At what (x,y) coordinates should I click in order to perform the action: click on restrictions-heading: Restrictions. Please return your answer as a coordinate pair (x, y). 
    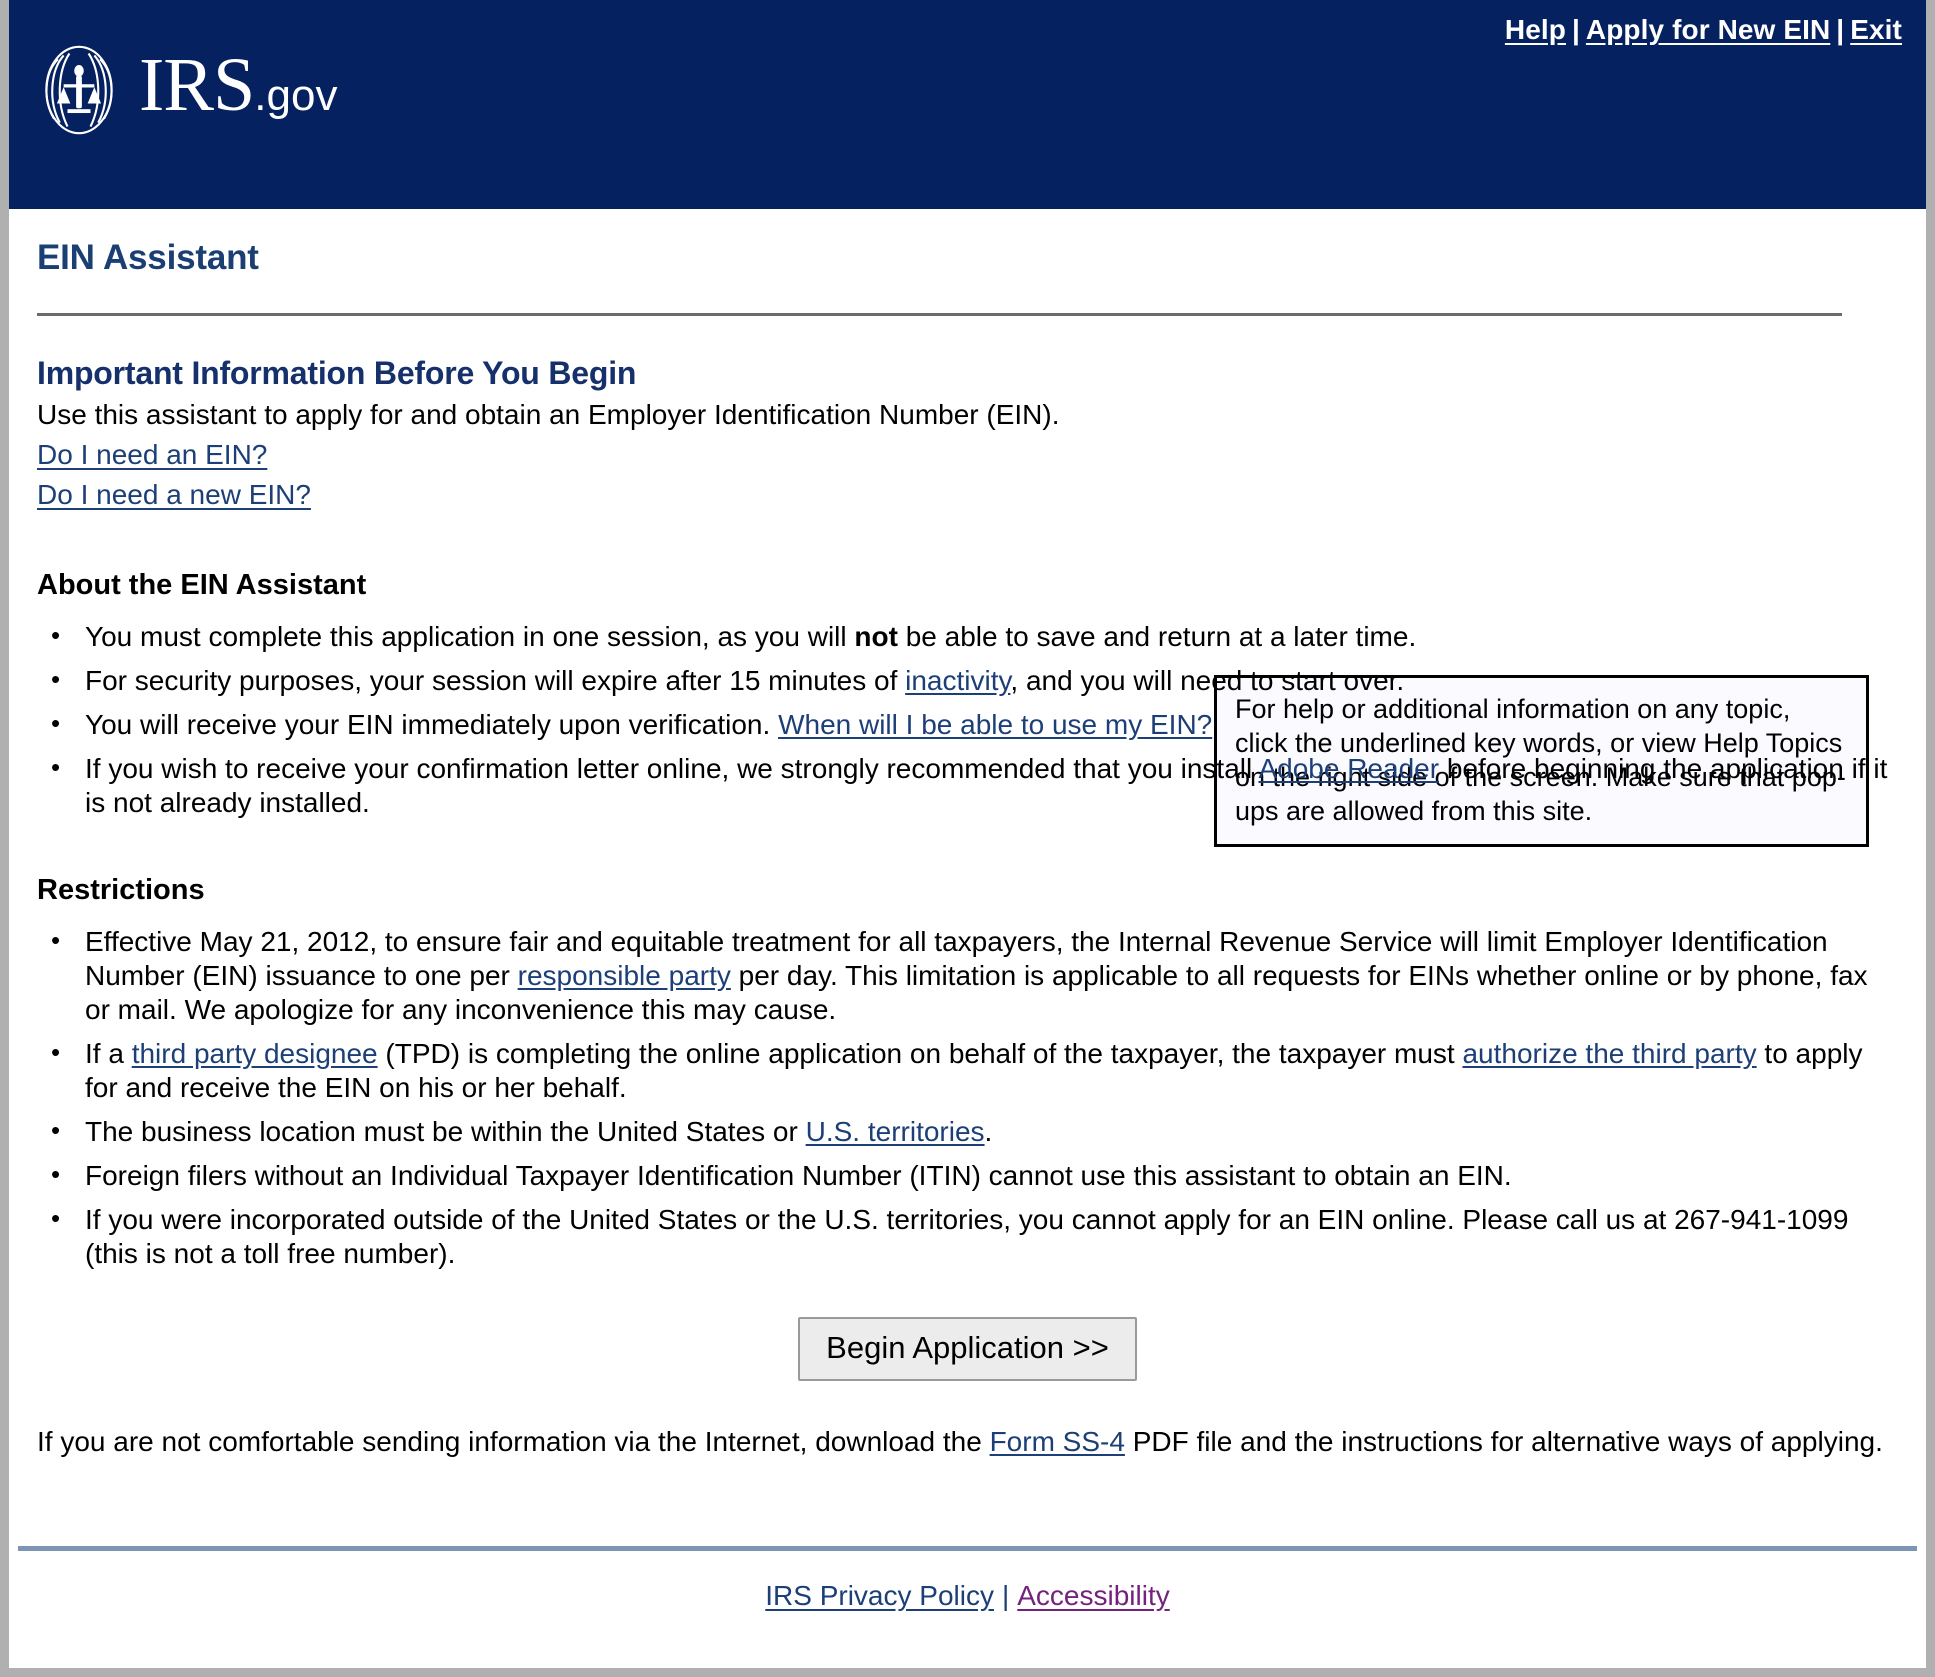
    Looking at the image, I should click on (121, 890).